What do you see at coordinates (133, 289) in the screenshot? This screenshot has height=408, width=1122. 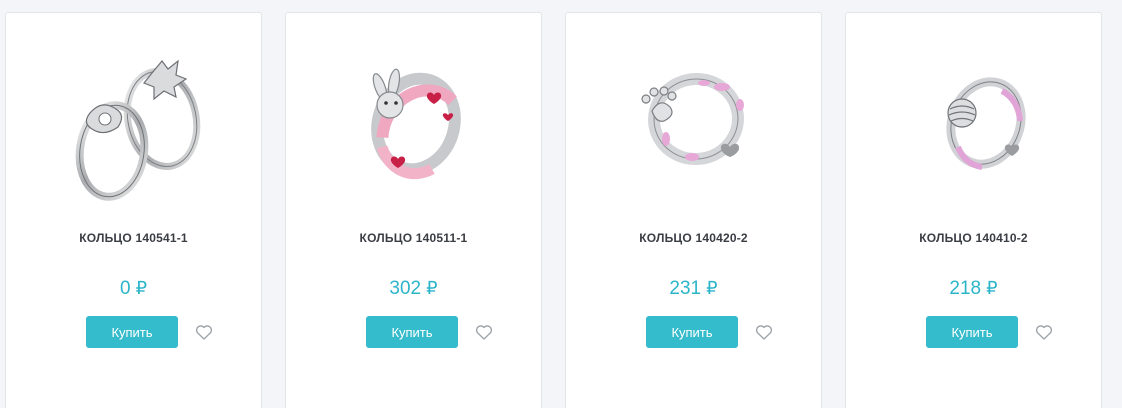 I see `product-price: 0 ₽` at bounding box center [133, 289].